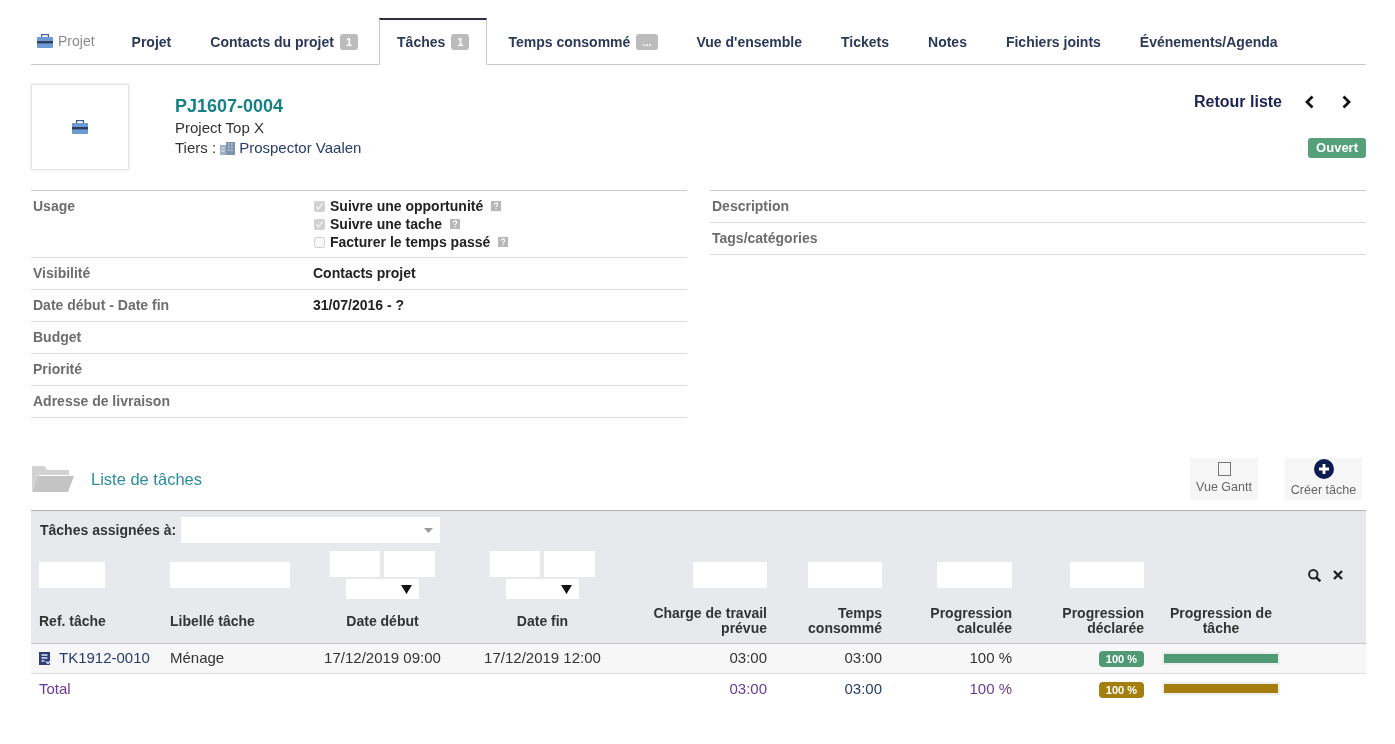  Describe the element at coordinates (1224, 468) in the screenshot. I see `square-icon` at that location.